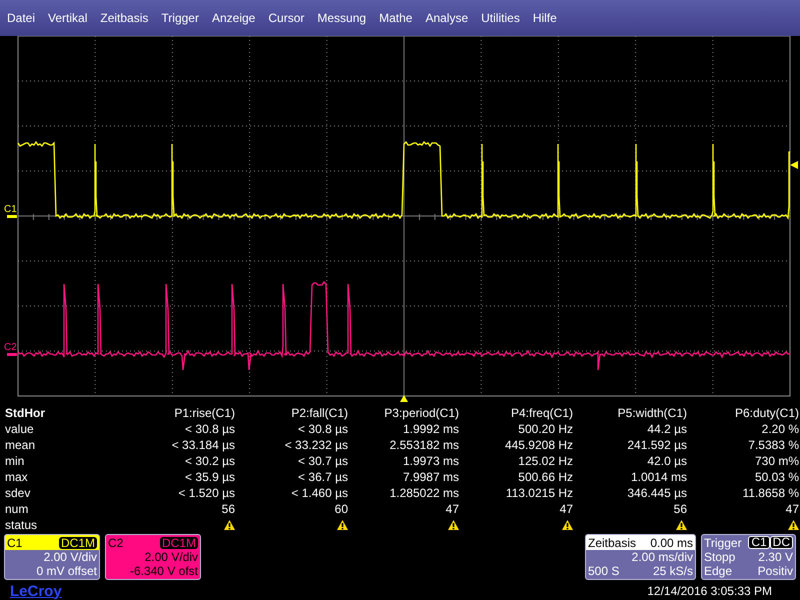 The width and height of the screenshot is (800, 600). Describe the element at coordinates (423, 493) in the screenshot. I see `table-cell-text: 1.285022 ms` at that location.